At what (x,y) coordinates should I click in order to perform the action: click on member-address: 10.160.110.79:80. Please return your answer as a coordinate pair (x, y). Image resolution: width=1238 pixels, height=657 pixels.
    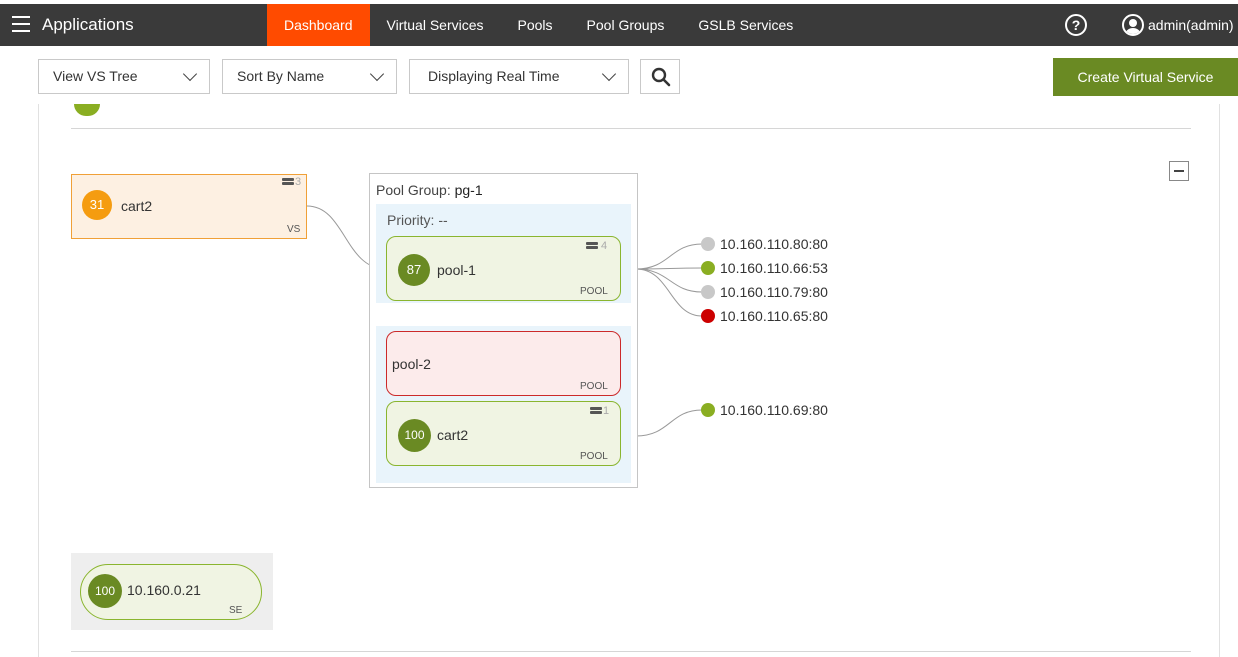
    Looking at the image, I should click on (774, 292).